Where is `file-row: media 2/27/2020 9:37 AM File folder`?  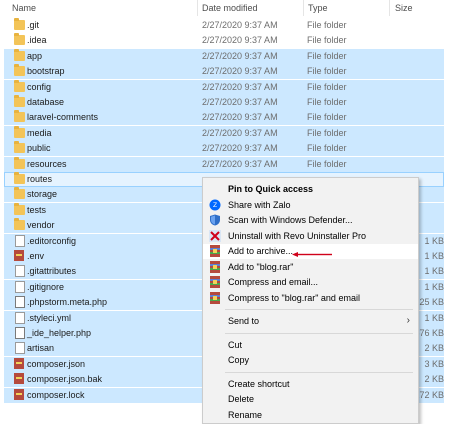 file-row: media 2/27/2020 9:37 AM File folder is located at coordinates (224, 133).